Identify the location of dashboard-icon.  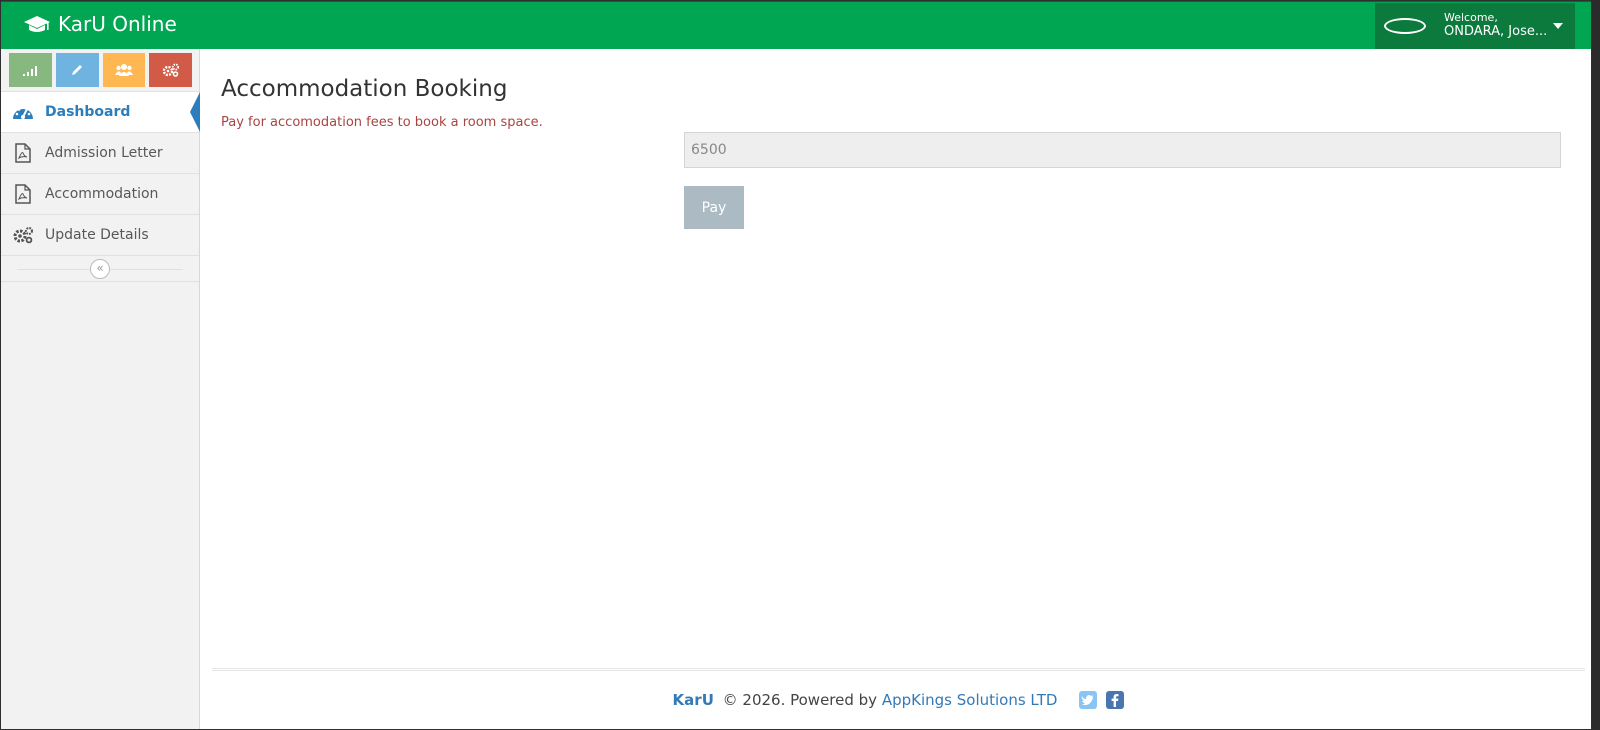
(23, 112).